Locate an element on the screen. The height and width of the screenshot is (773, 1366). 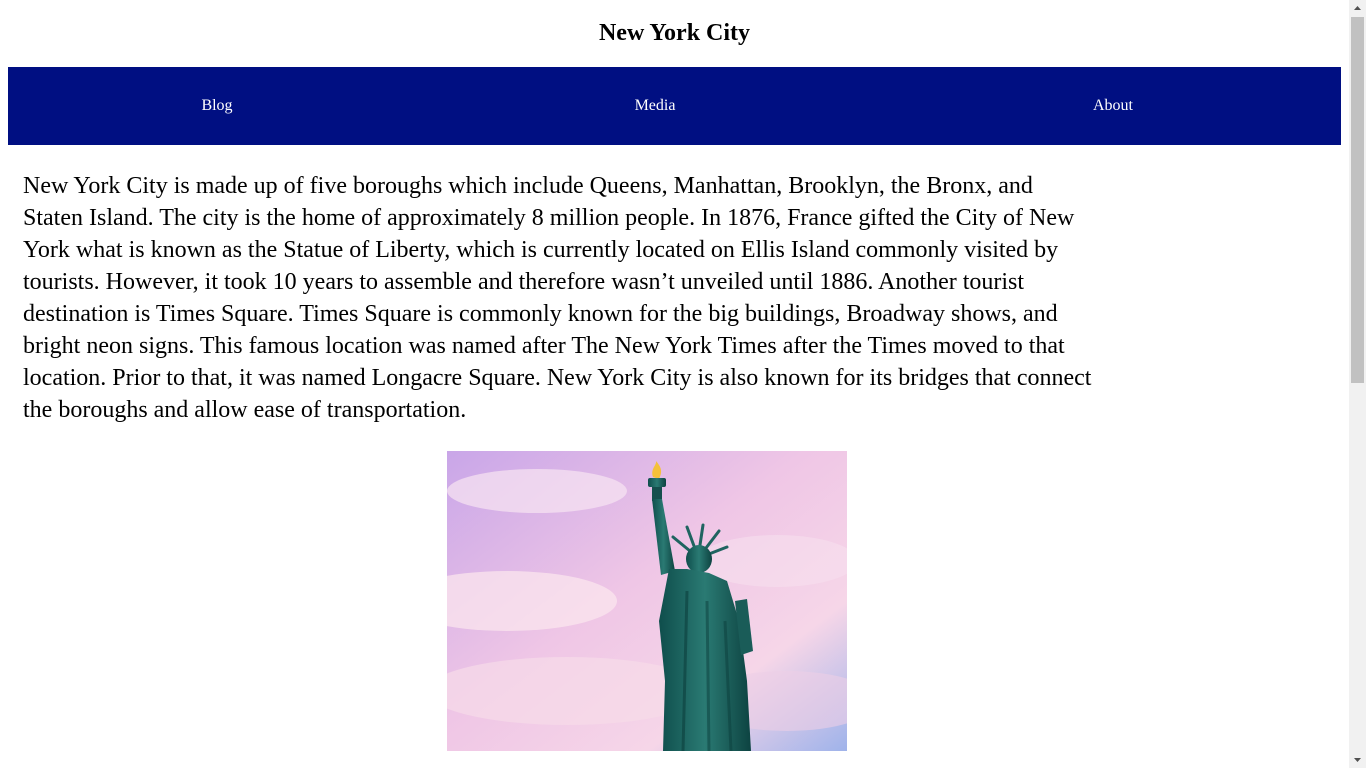
vertical-scrollbar is located at coordinates (1357, 384).